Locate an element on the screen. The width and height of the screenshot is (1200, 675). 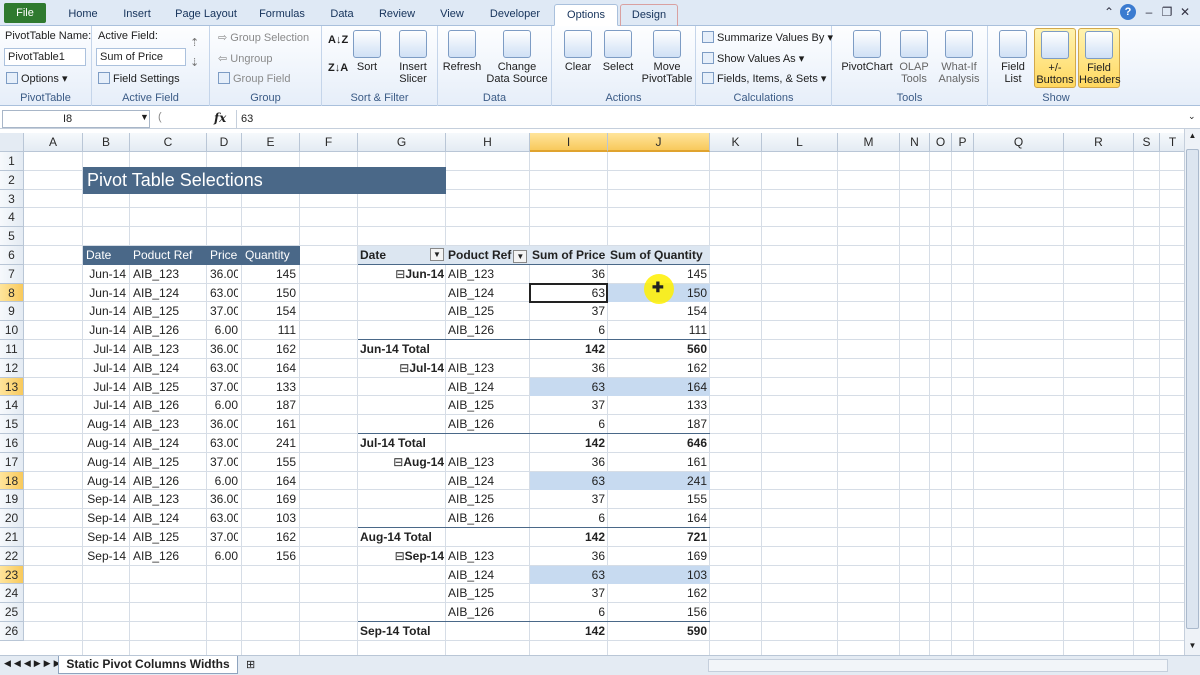
row-header-2: 2 is located at coordinates (12, 180).